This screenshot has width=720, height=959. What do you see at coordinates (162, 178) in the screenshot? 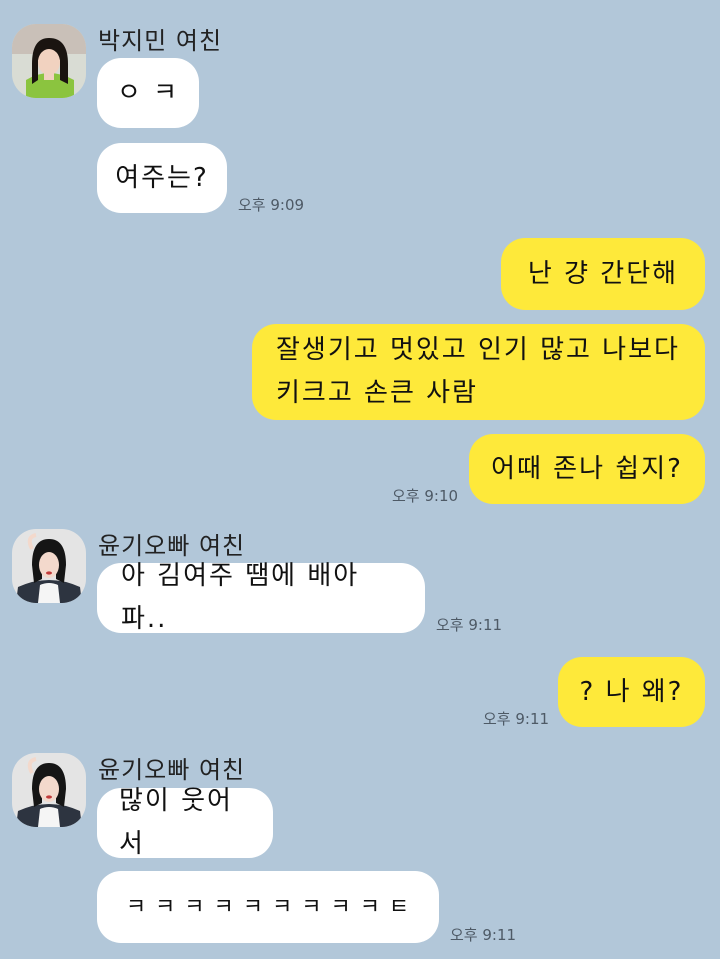
I see `message-bubble: 여주는?` at bounding box center [162, 178].